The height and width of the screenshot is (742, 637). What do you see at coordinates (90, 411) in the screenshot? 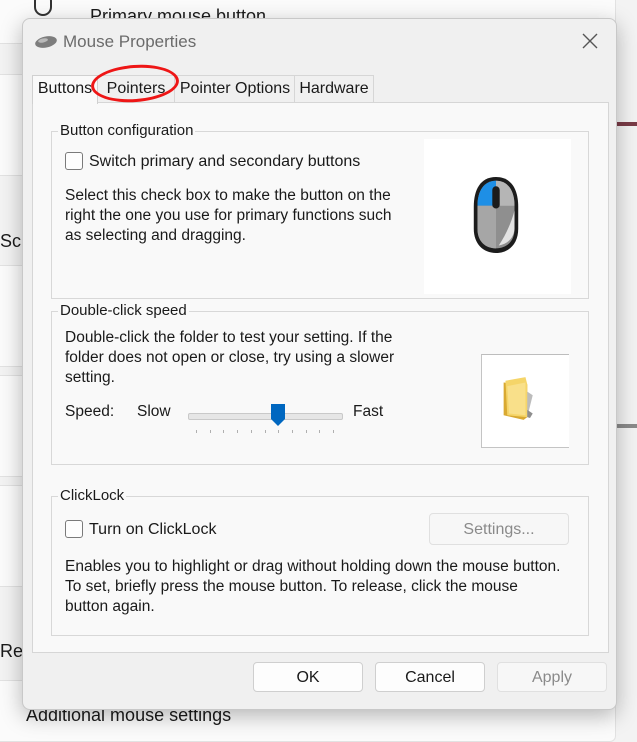
I see `speed-label: Speed:` at bounding box center [90, 411].